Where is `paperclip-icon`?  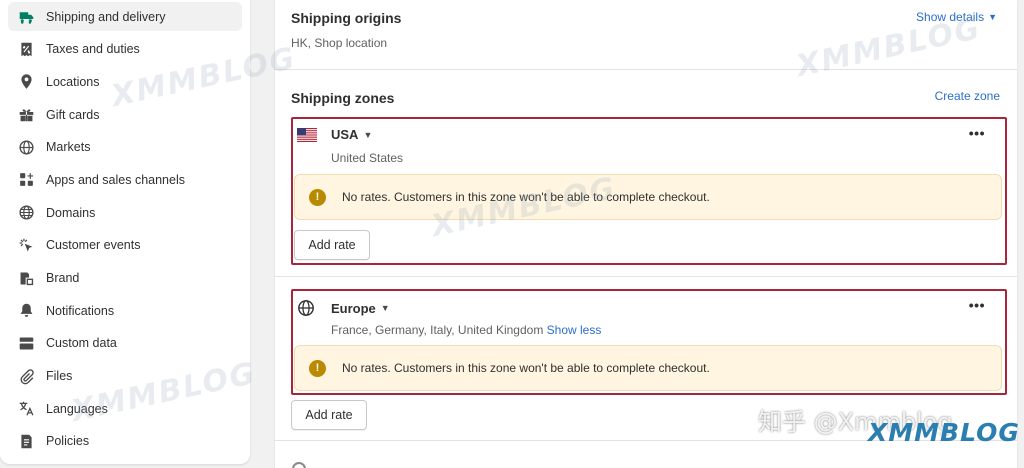 paperclip-icon is located at coordinates (26, 376).